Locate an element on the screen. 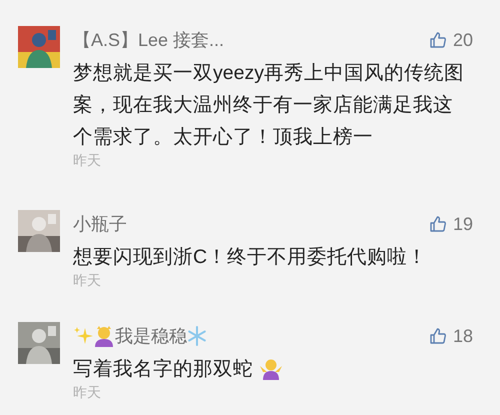  like-count: 18 is located at coordinates (463, 336).